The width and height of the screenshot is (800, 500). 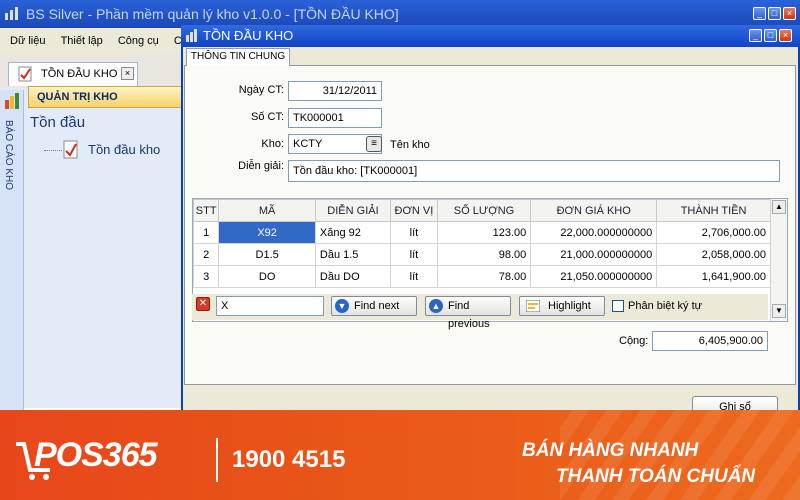 I want to click on cell-description: Dầu DO, so click(x=353, y=276).